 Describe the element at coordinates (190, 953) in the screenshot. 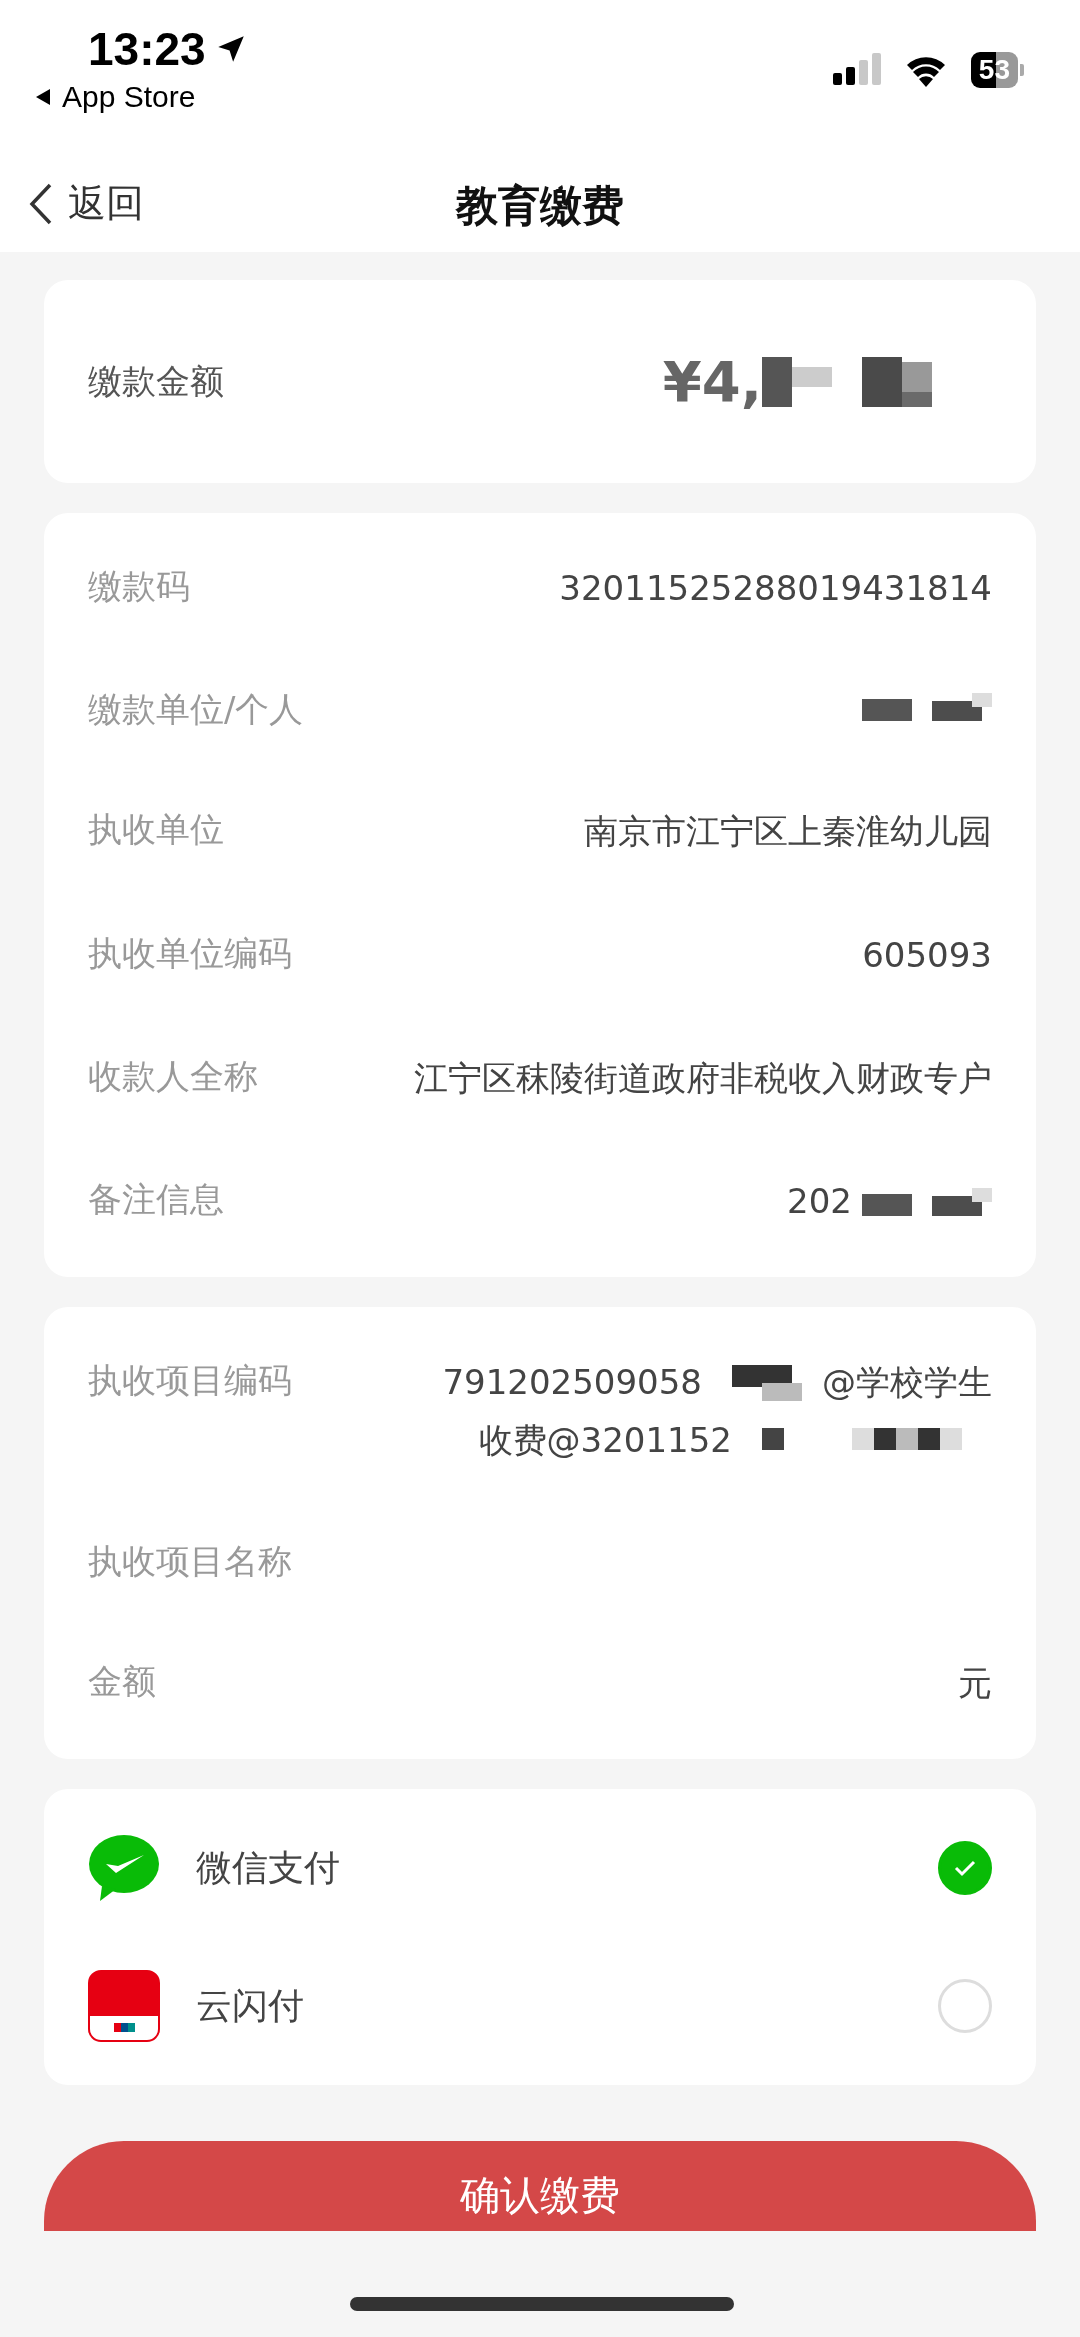

I see `field-label: 执收单位编码` at that location.